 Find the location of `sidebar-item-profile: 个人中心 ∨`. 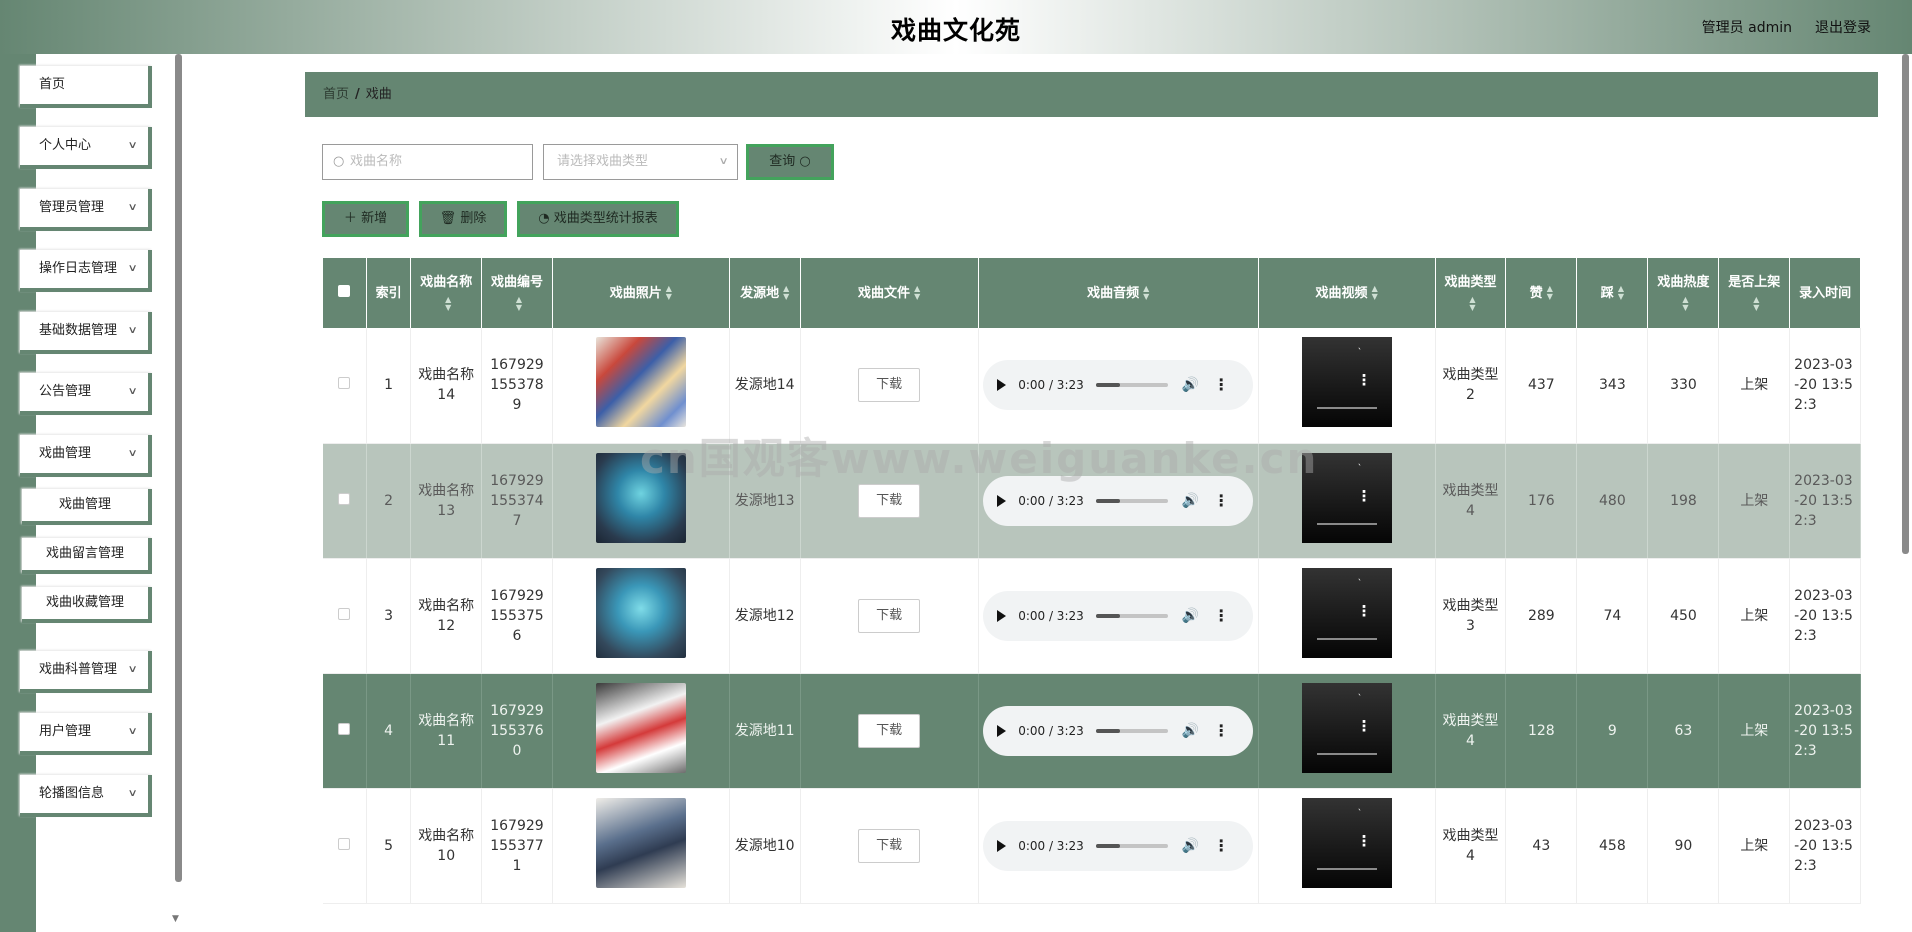

sidebar-item-profile: 个人中心 ∨ is located at coordinates (86, 148).